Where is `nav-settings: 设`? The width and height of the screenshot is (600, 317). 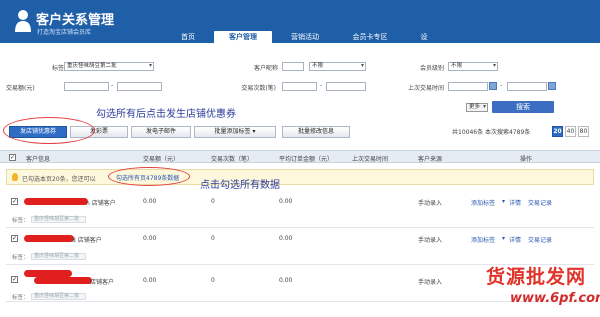 nav-settings: 设 is located at coordinates (424, 37).